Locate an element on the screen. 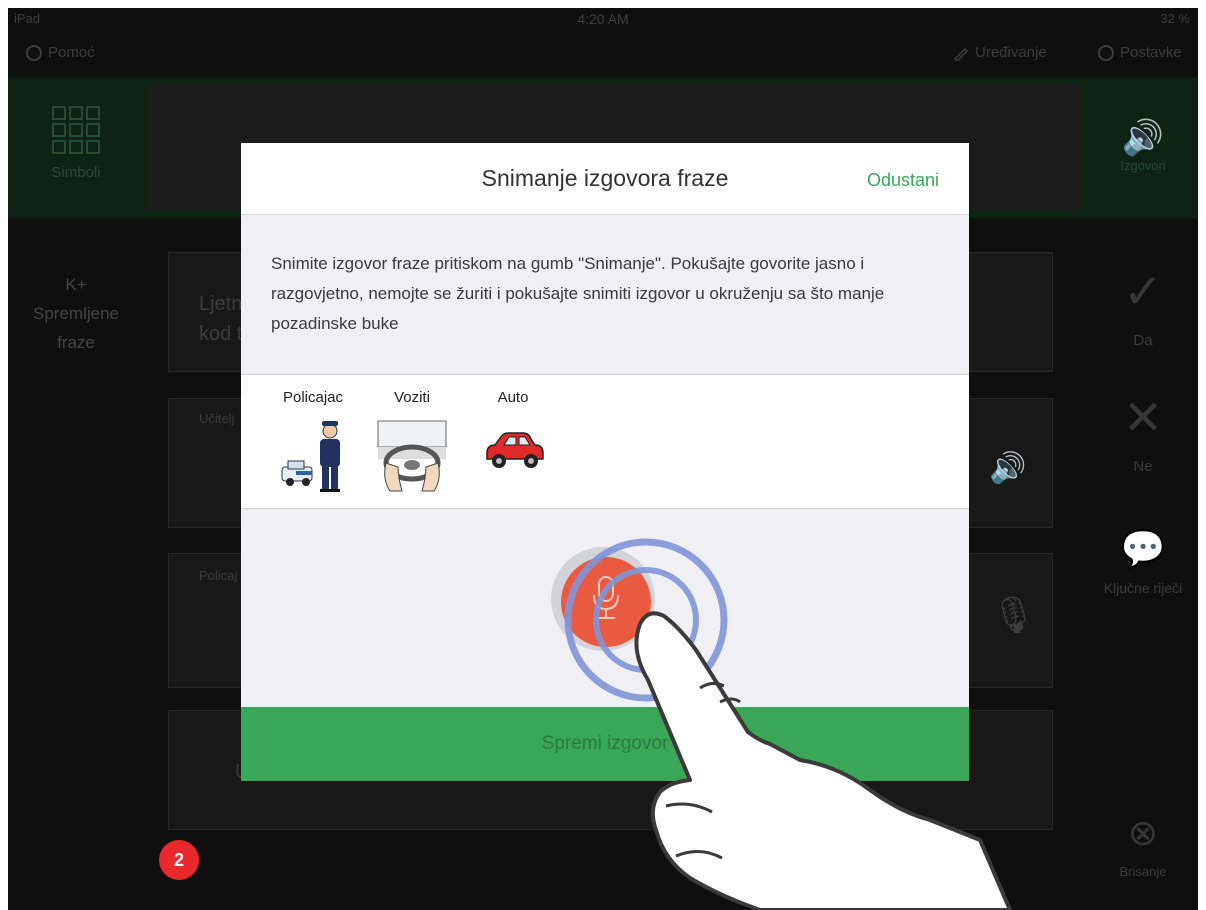  yes-button: ✓ Da is located at coordinates (1143, 308).